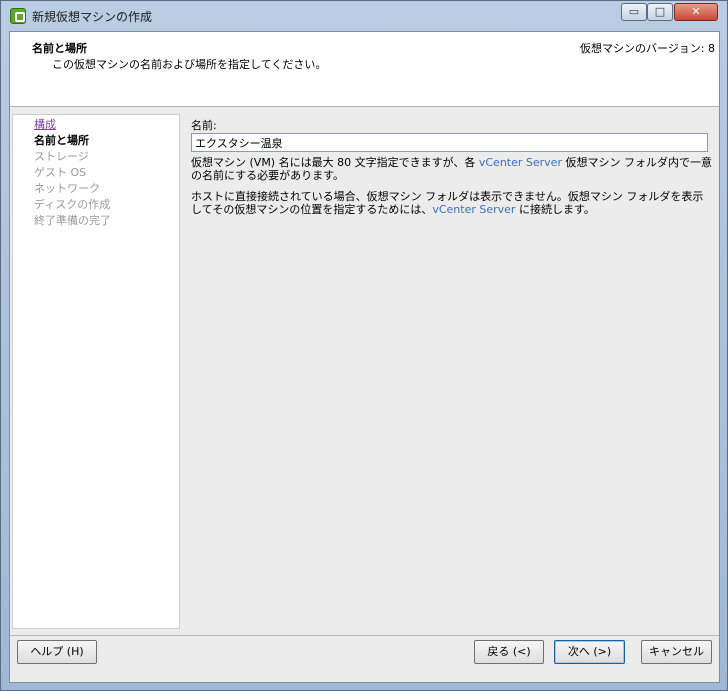 The image size is (728, 691). I want to click on step-create-disk: ディスクの作成, so click(72, 204).